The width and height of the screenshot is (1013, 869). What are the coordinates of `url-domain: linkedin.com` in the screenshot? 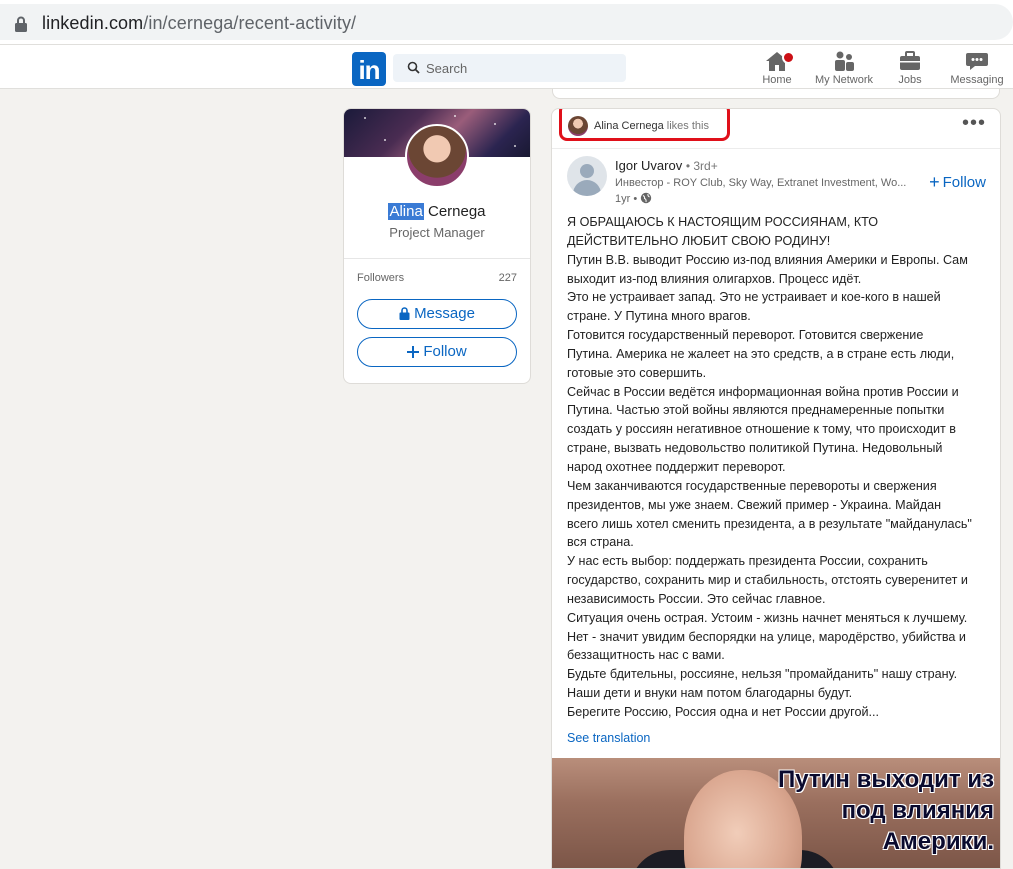 It's located at (93, 23).